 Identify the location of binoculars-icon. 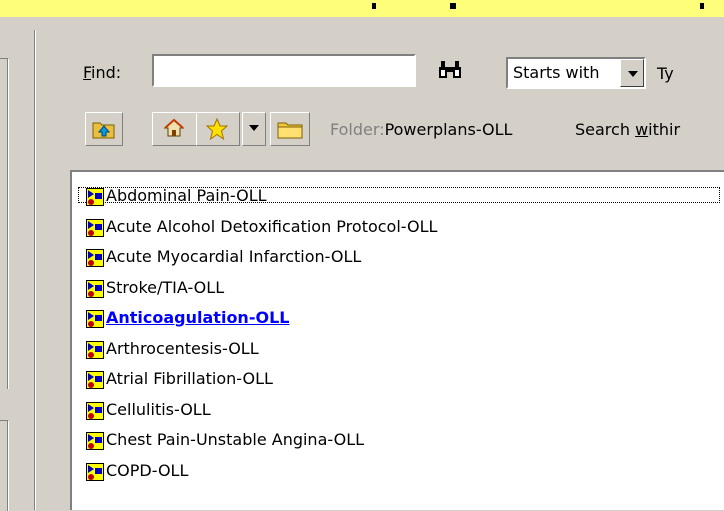
(450, 69).